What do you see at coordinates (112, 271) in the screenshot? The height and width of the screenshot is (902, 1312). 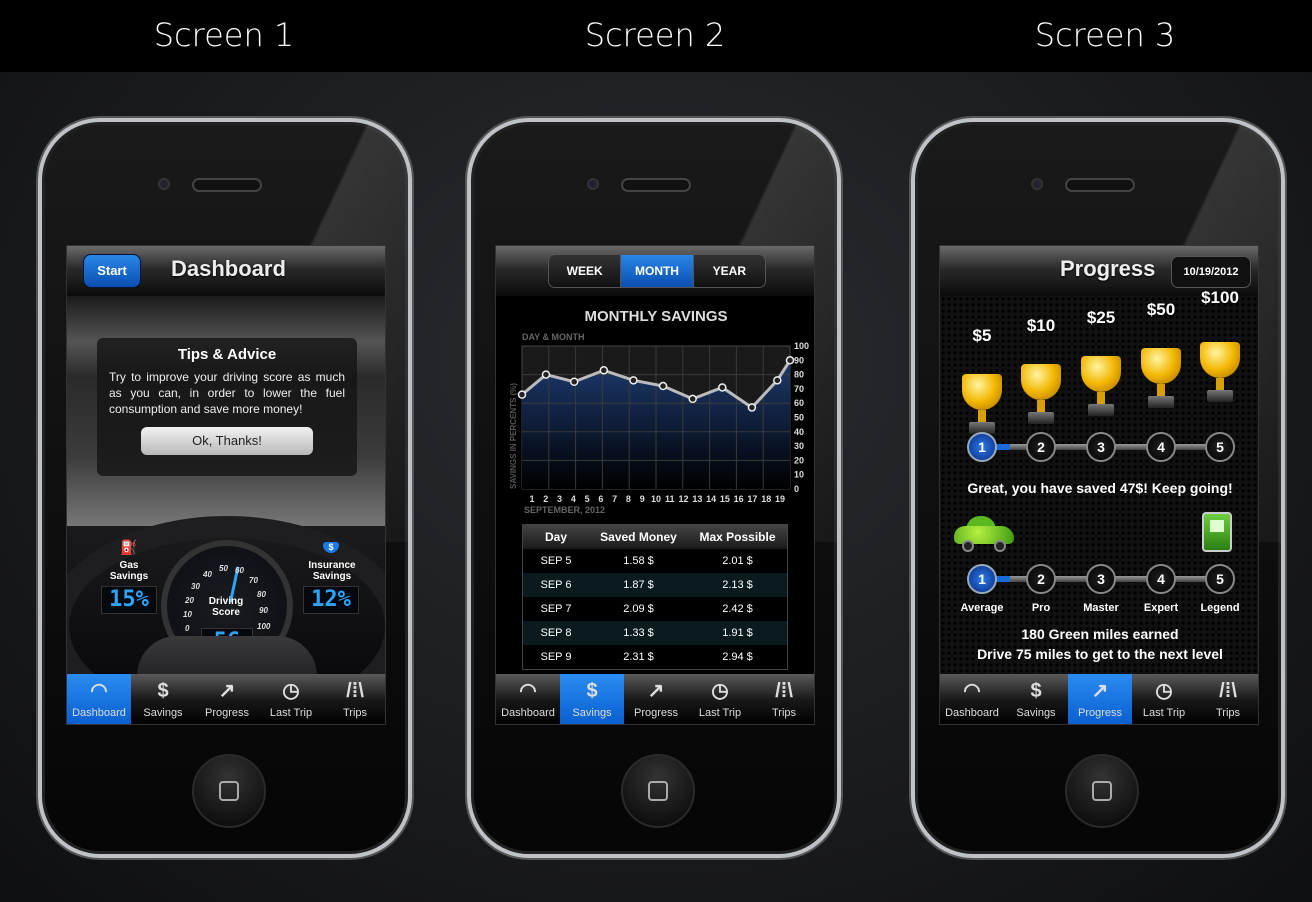 I see `start-button: Start` at bounding box center [112, 271].